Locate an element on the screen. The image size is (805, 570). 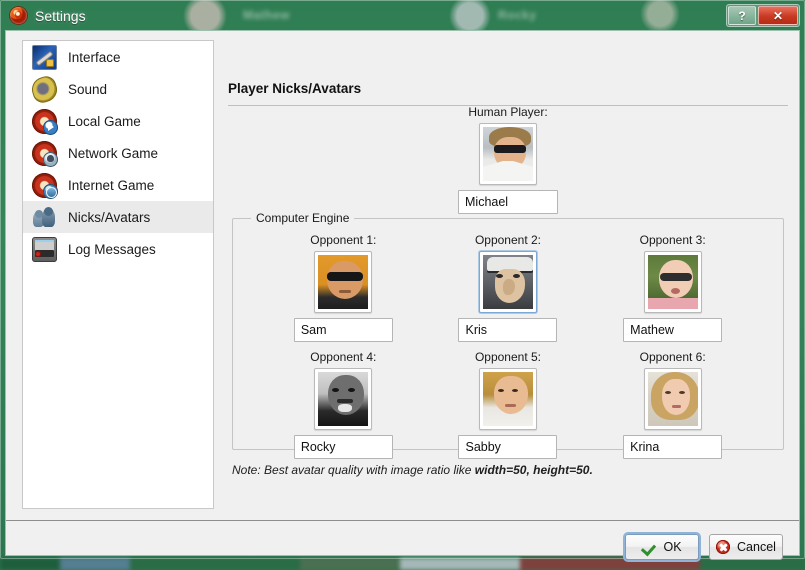
sidebar-item-label: Log Messages is located at coordinates (112, 249).